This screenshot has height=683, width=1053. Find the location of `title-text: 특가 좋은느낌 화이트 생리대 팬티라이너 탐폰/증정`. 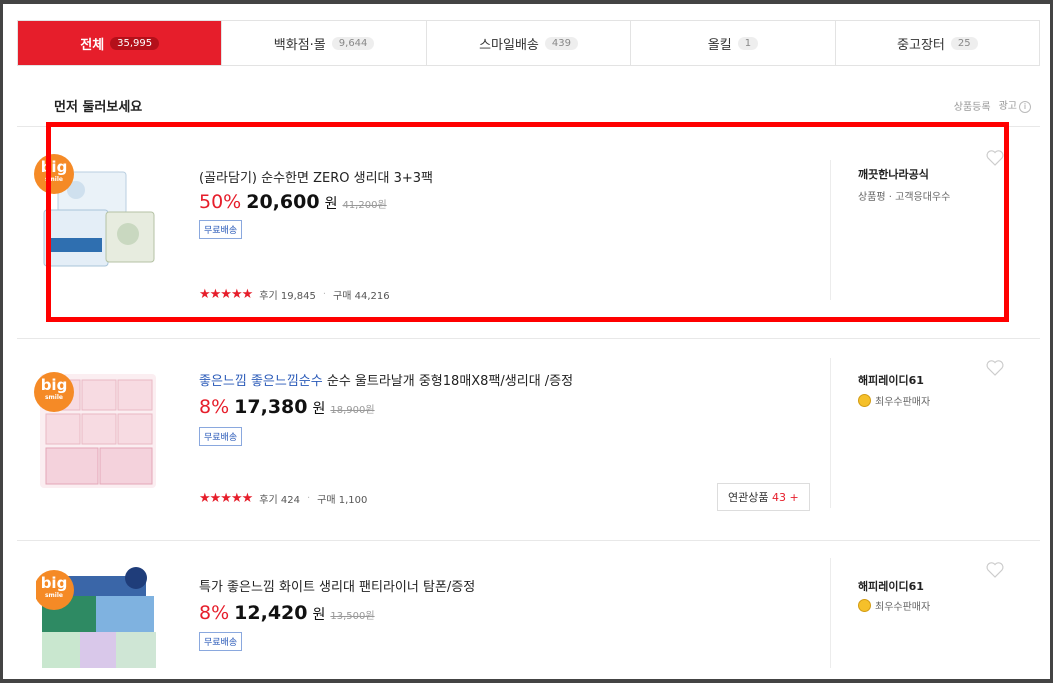

title-text: 특가 좋은느낌 화이트 생리대 팬티라이너 탐폰/증정 is located at coordinates (337, 587).